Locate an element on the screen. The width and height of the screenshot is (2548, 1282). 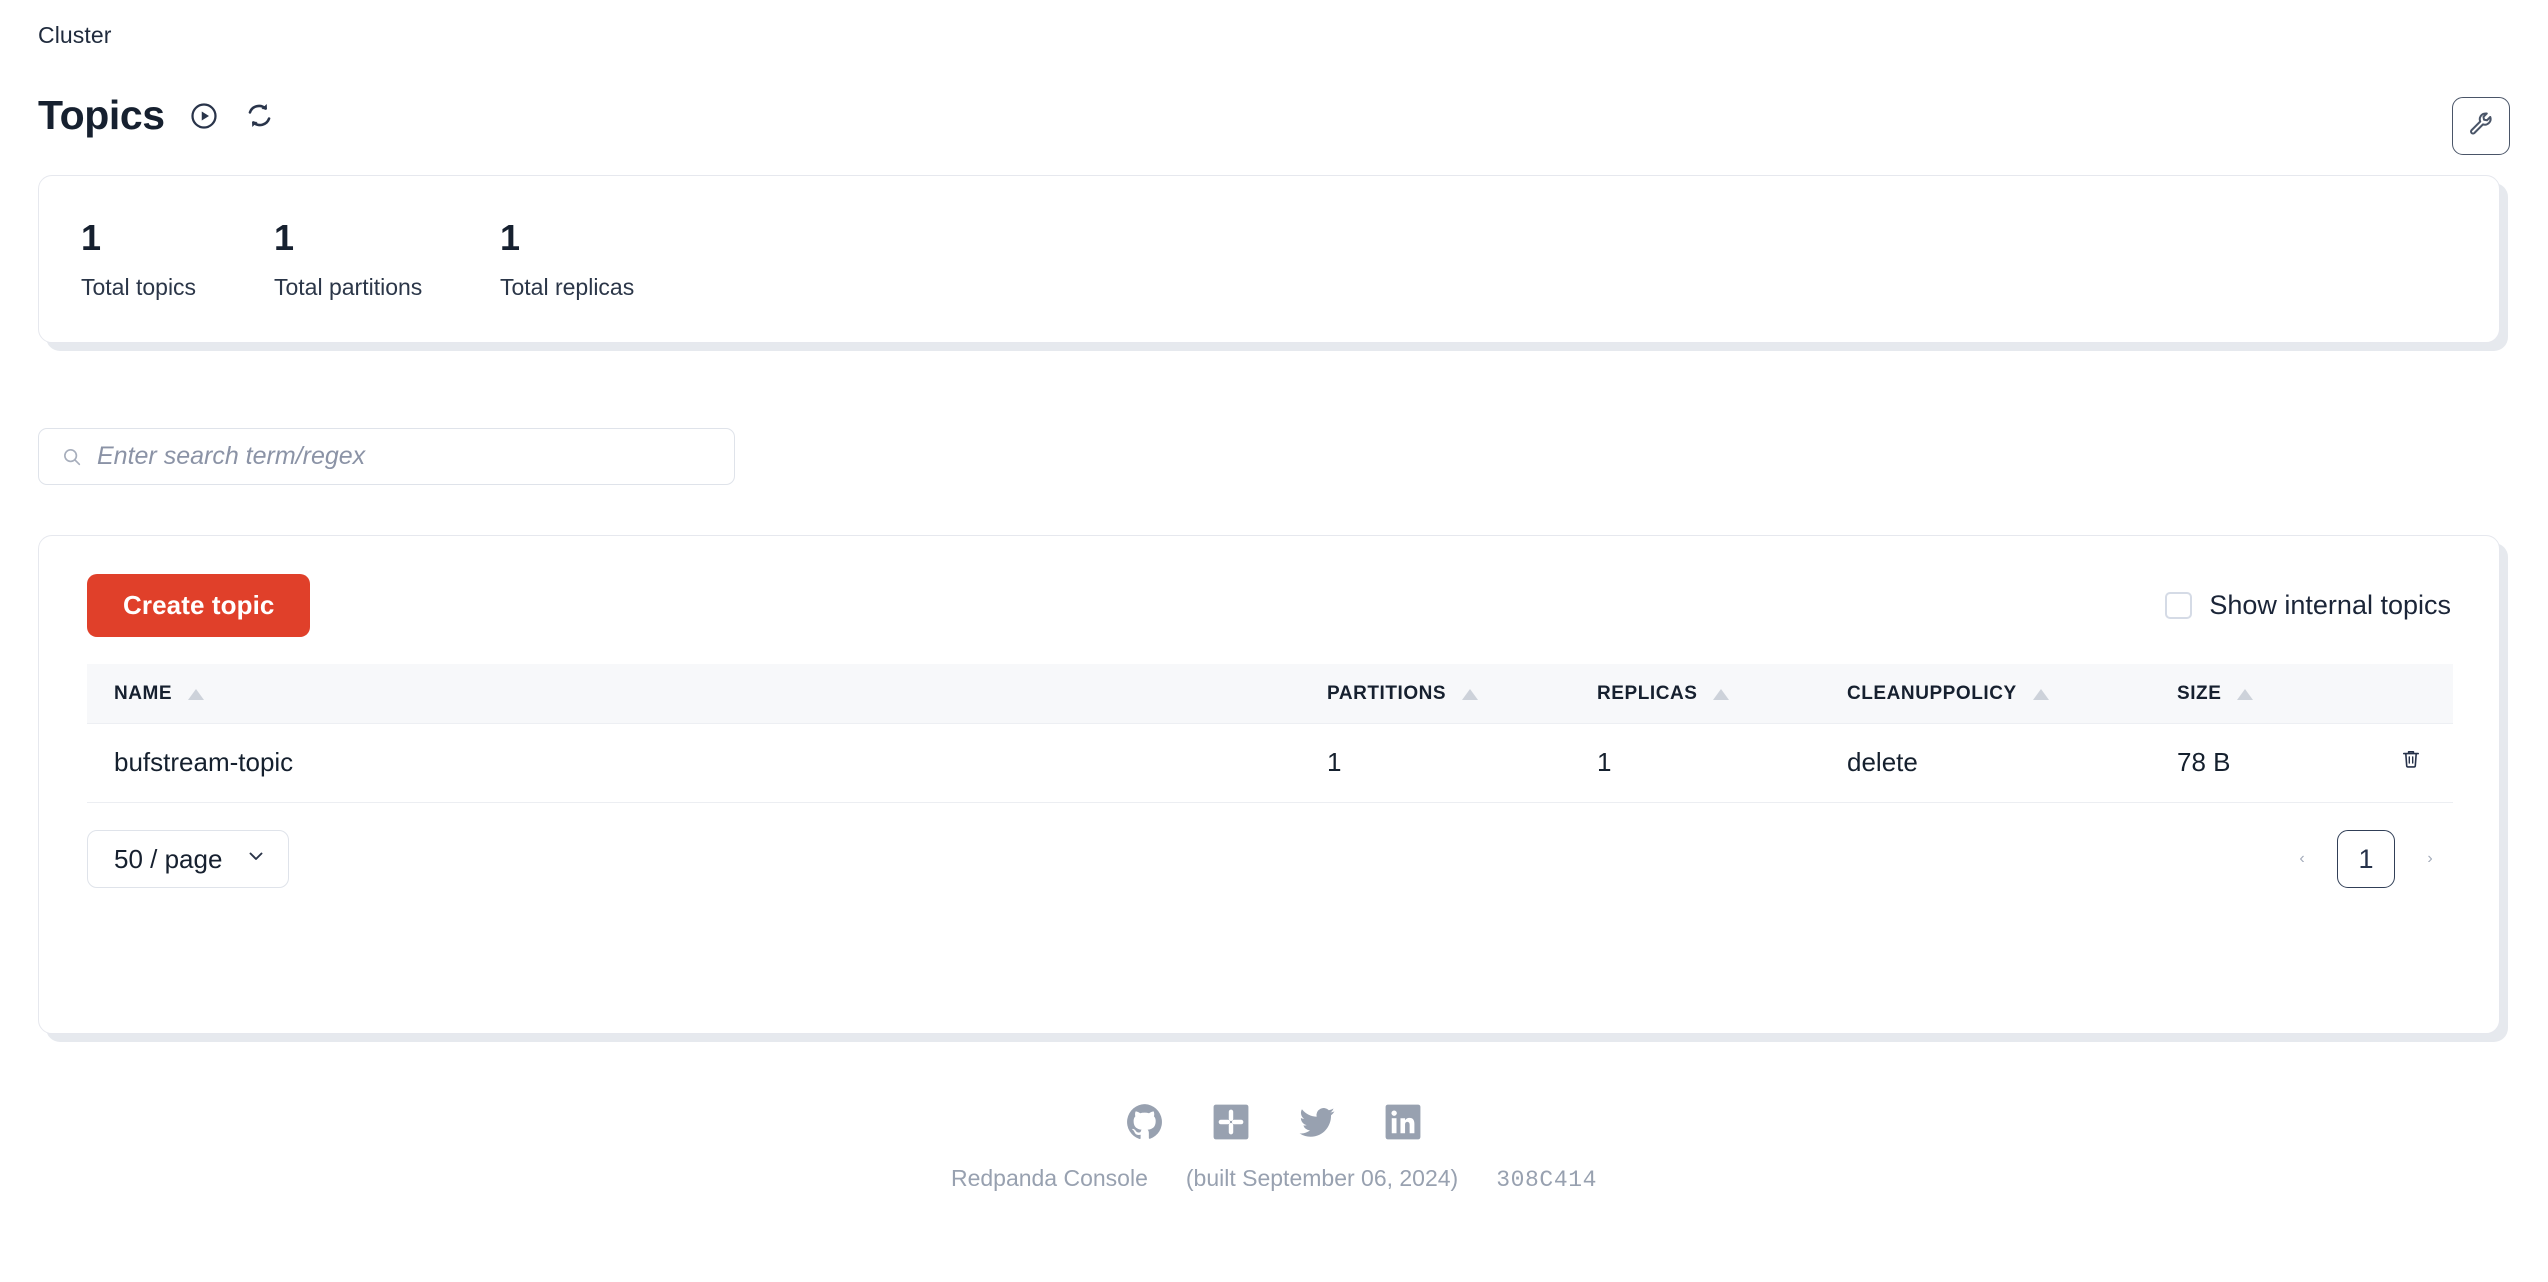
column-label: REPLICAS is located at coordinates (1647, 693).